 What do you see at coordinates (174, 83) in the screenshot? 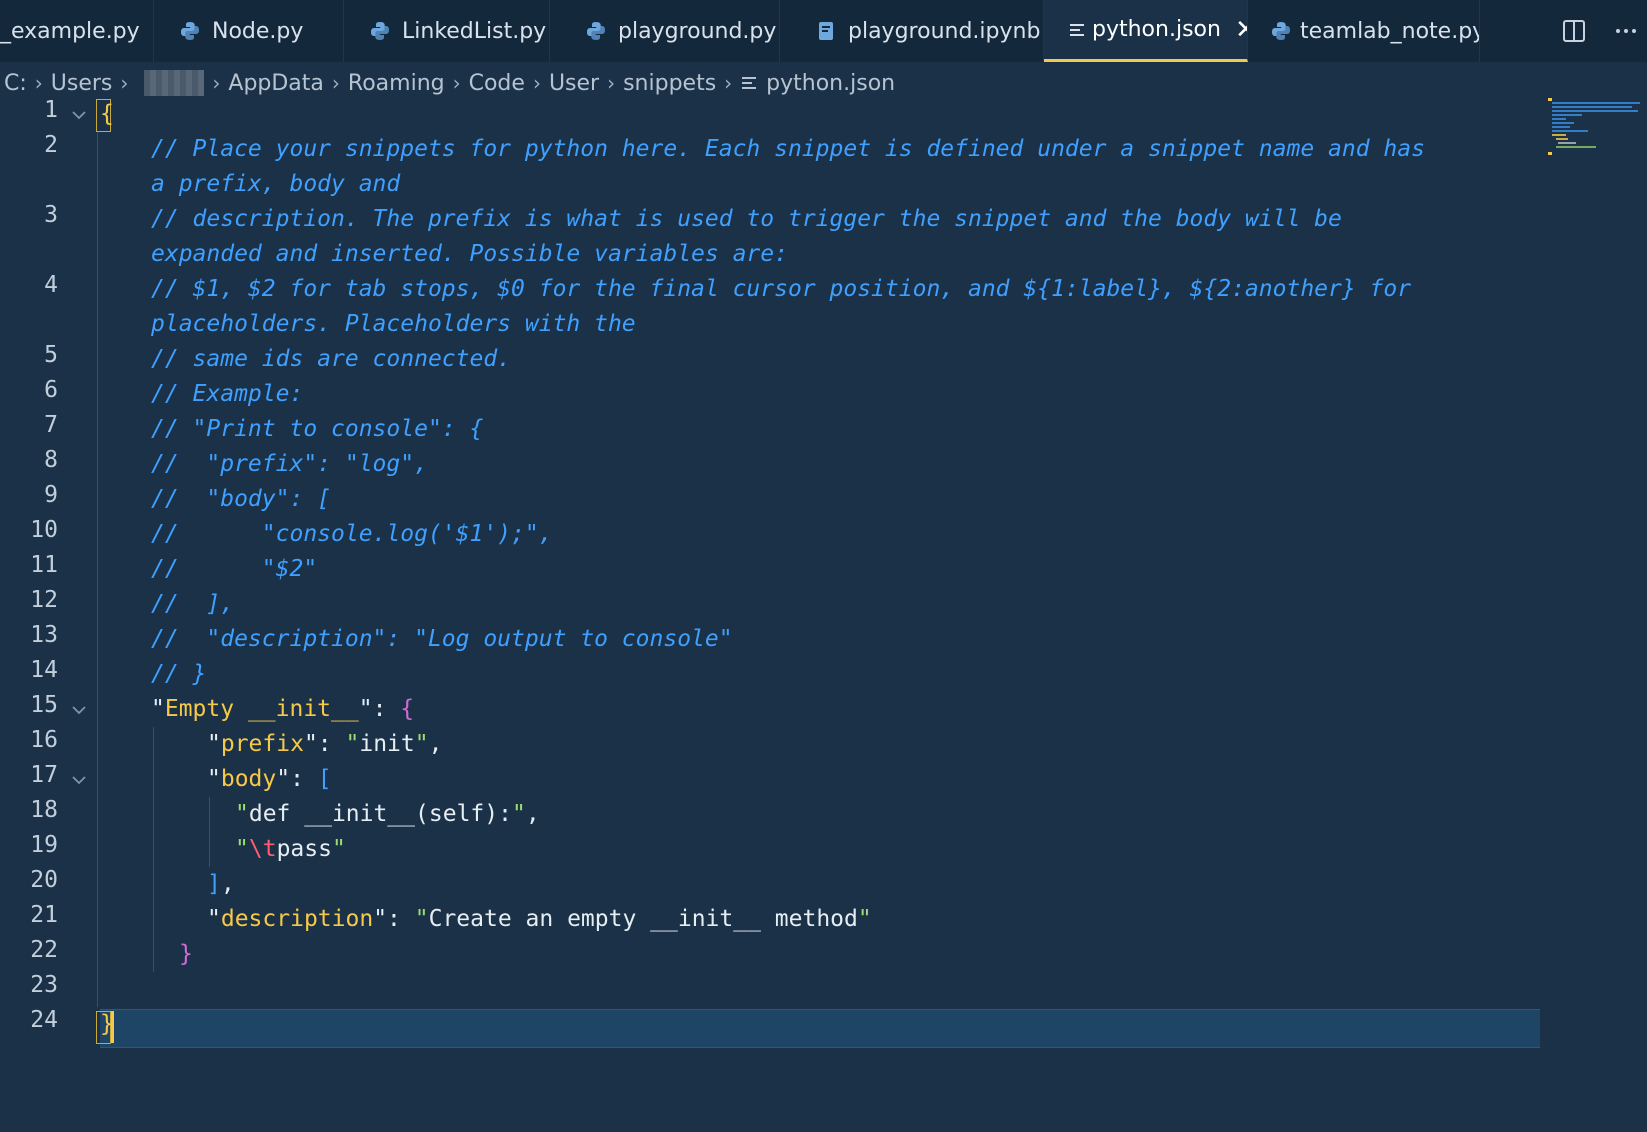
I see `redacted-username` at bounding box center [174, 83].